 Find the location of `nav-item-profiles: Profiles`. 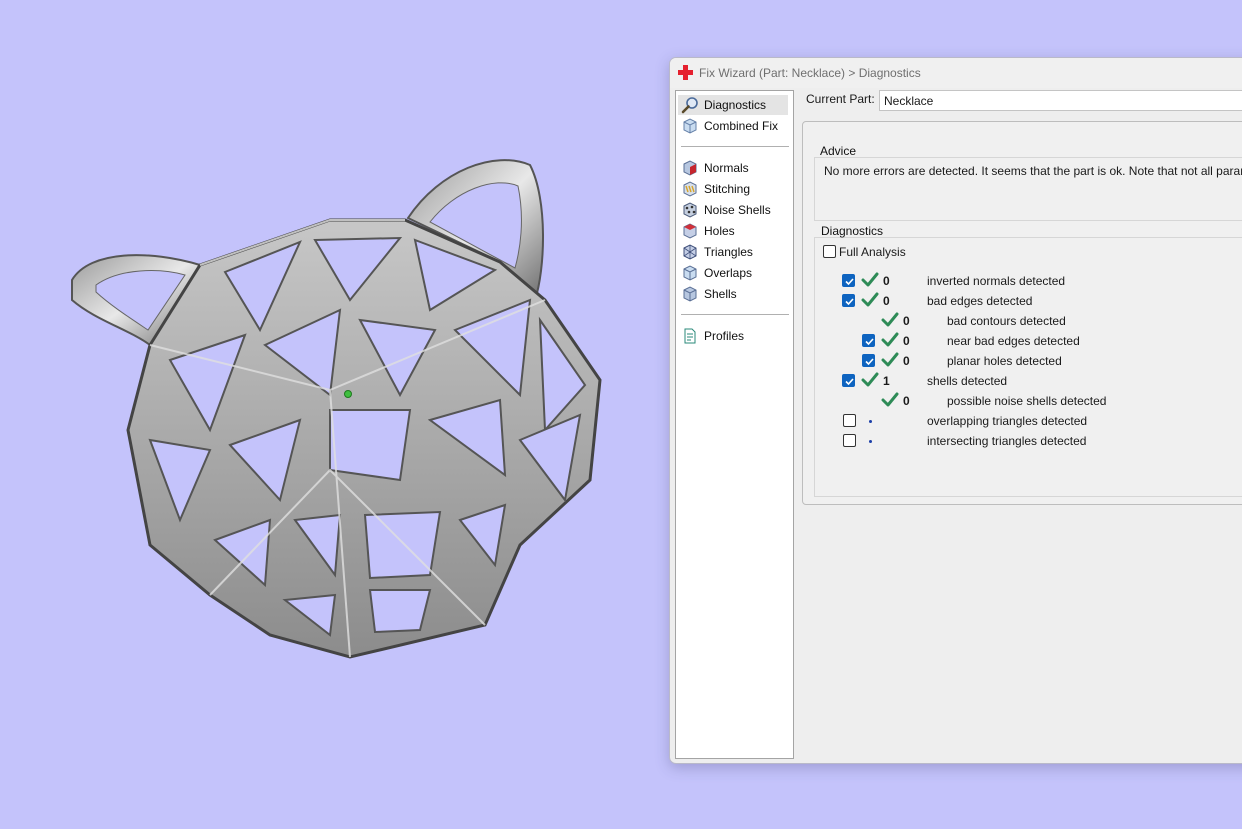

nav-item-profiles: Profiles is located at coordinates (733, 336).